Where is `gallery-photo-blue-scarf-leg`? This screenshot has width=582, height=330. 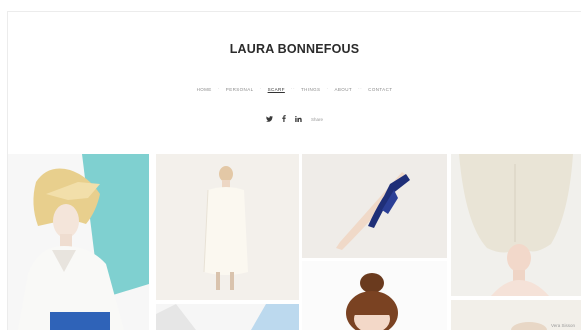
gallery-photo-blue-scarf-leg is located at coordinates (374, 206).